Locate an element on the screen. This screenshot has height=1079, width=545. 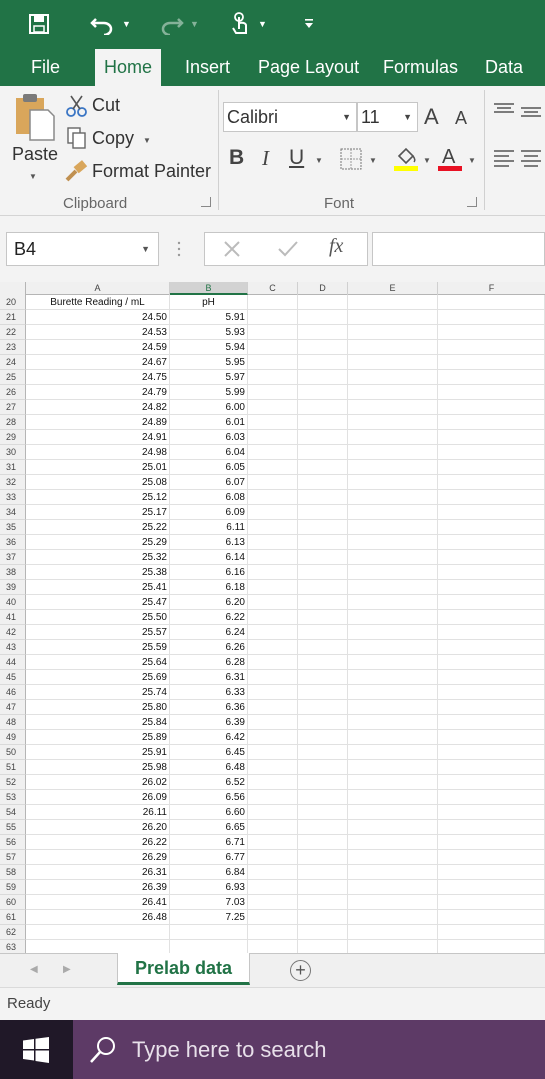
bold-button: B is located at coordinates (236, 158).